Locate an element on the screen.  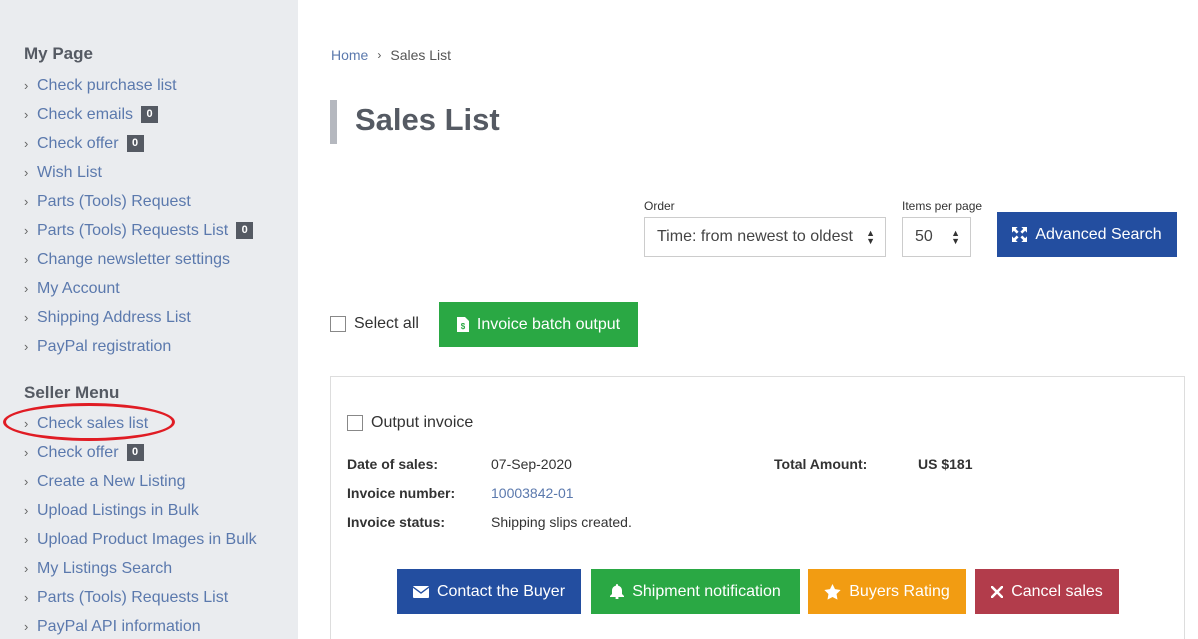
shipment-notification-label: Shipment notification is located at coordinates (706, 591).